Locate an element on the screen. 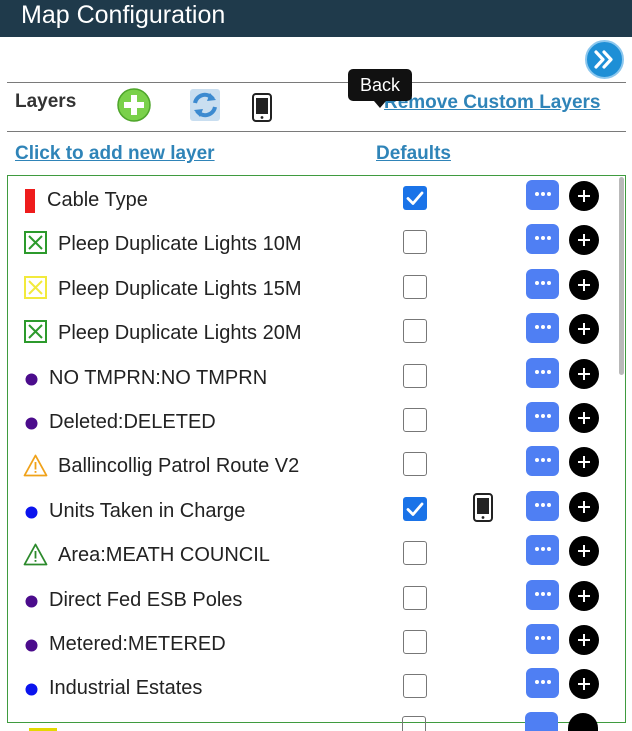 This screenshot has width=632, height=731. checkmark-icon is located at coordinates (415, 509).